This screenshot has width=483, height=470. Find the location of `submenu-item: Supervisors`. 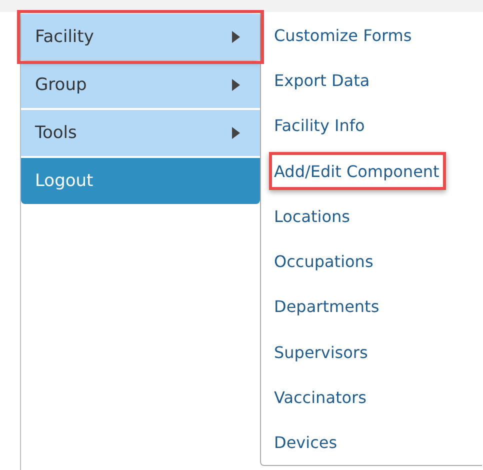

submenu-item: Supervisors is located at coordinates (371, 352).